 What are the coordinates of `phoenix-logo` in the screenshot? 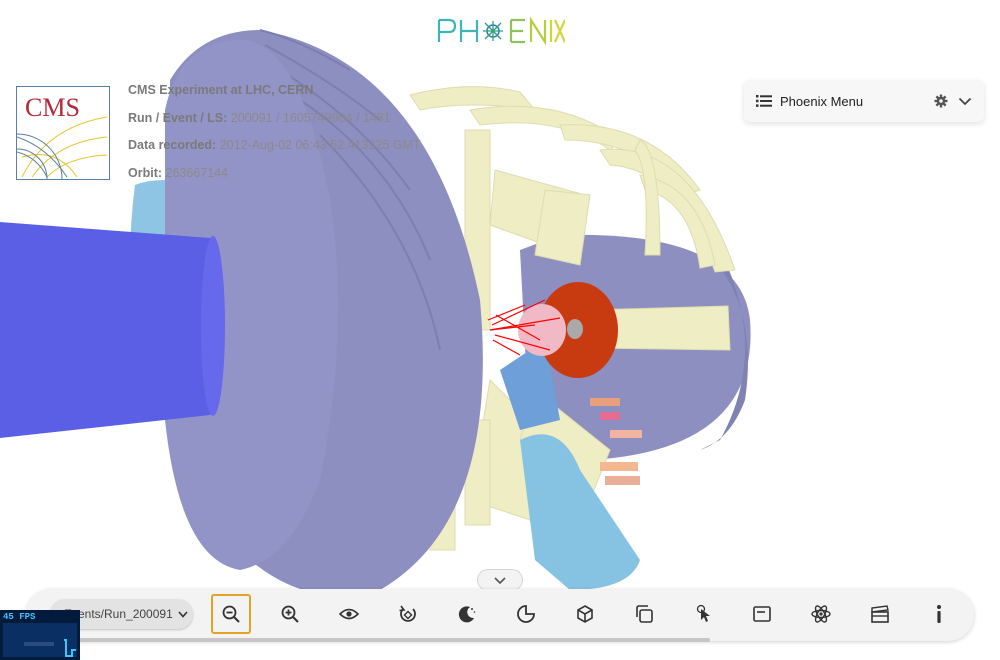 It's located at (501, 31).